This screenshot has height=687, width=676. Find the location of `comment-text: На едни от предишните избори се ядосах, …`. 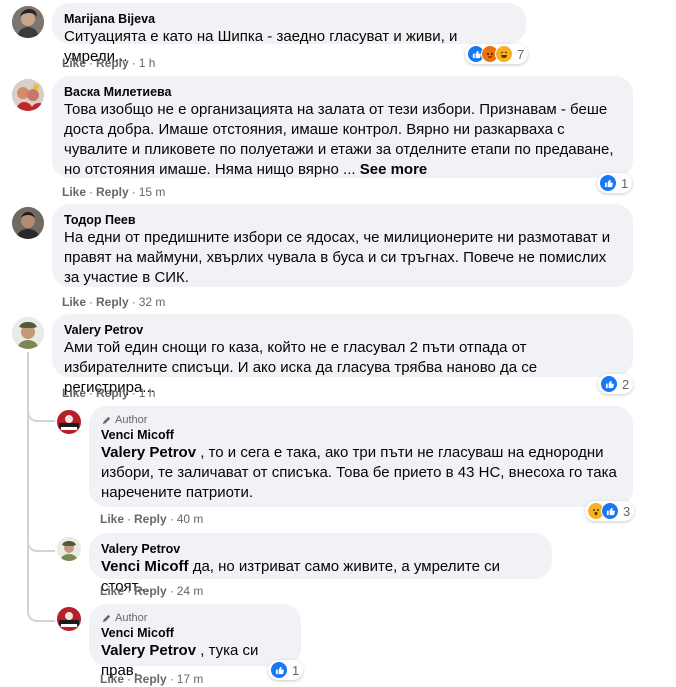

comment-text: На едни от предишните избори се ядосах, … is located at coordinates (339, 257).